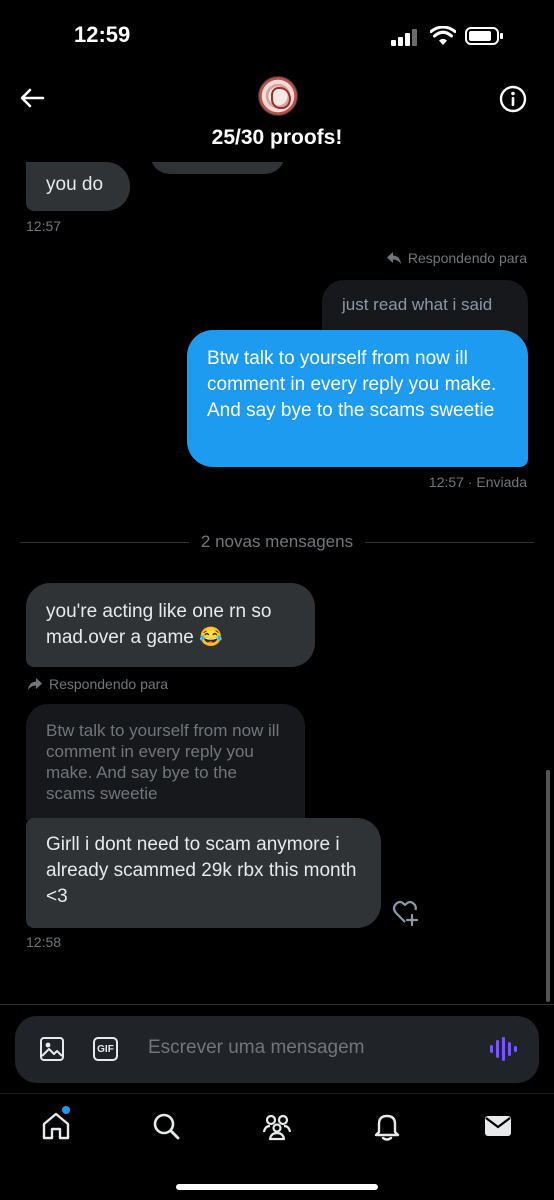 The image size is (554, 1200). Describe the element at coordinates (277, 1004) in the screenshot. I see `composer-divider` at that location.